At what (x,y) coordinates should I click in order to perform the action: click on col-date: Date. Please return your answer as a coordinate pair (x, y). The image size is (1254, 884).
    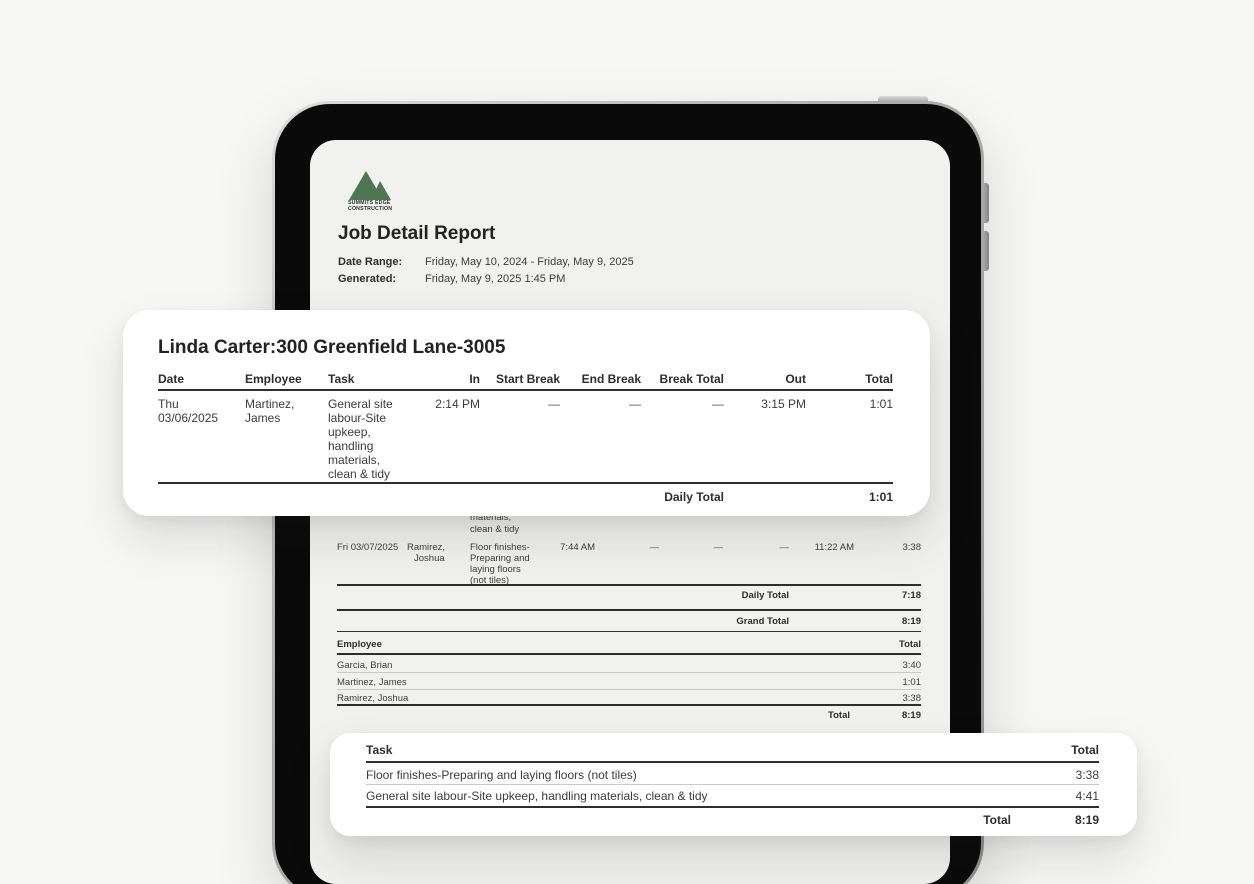
    Looking at the image, I should click on (171, 379).